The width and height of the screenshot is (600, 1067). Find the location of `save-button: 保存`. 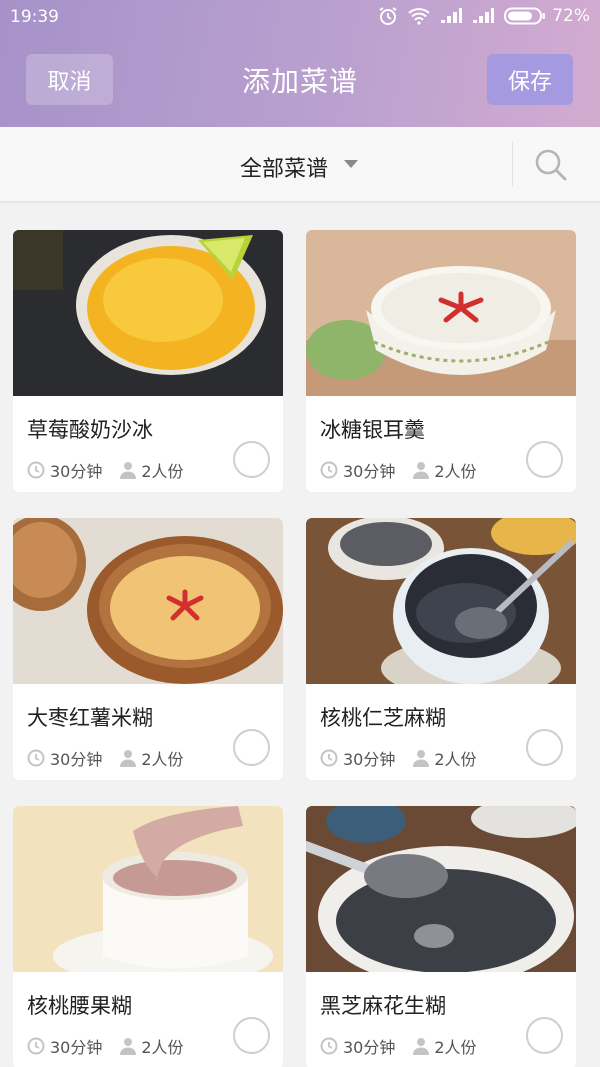

save-button: 保存 is located at coordinates (530, 79).